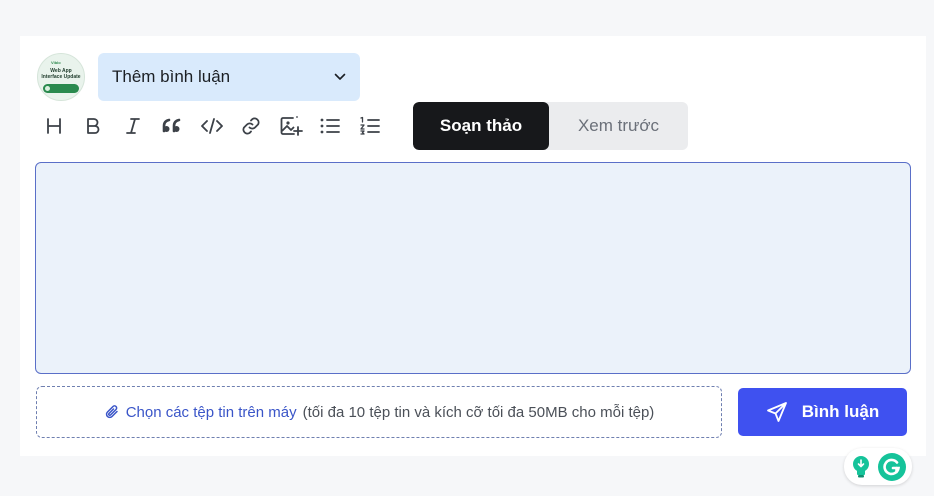 The height and width of the screenshot is (496, 934). Describe the element at coordinates (211, 412) in the screenshot. I see `choose-files-link: Chọn các tệp tin trên máy` at that location.